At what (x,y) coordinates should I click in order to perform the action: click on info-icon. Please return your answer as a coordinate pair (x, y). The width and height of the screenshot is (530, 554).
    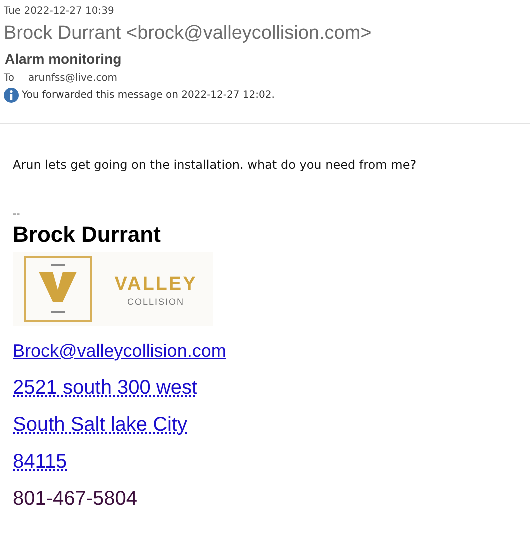
    Looking at the image, I should click on (11, 95).